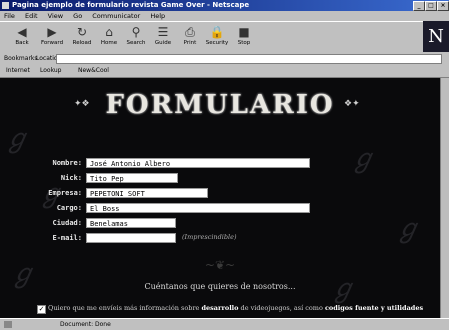  I want to click on security-icon: 🔒, so click(217, 32).